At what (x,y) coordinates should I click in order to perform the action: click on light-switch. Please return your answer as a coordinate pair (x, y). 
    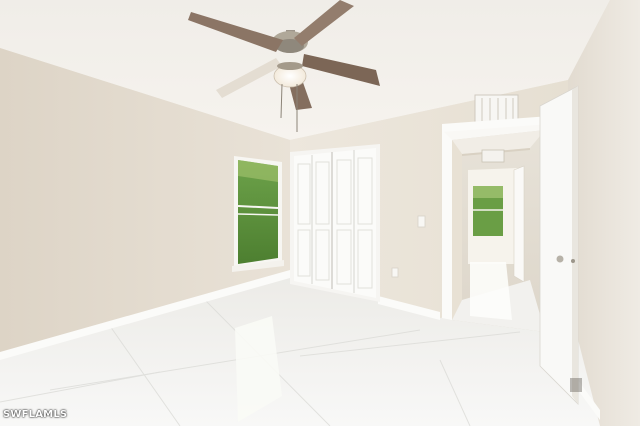
    Looking at the image, I should click on (421, 221).